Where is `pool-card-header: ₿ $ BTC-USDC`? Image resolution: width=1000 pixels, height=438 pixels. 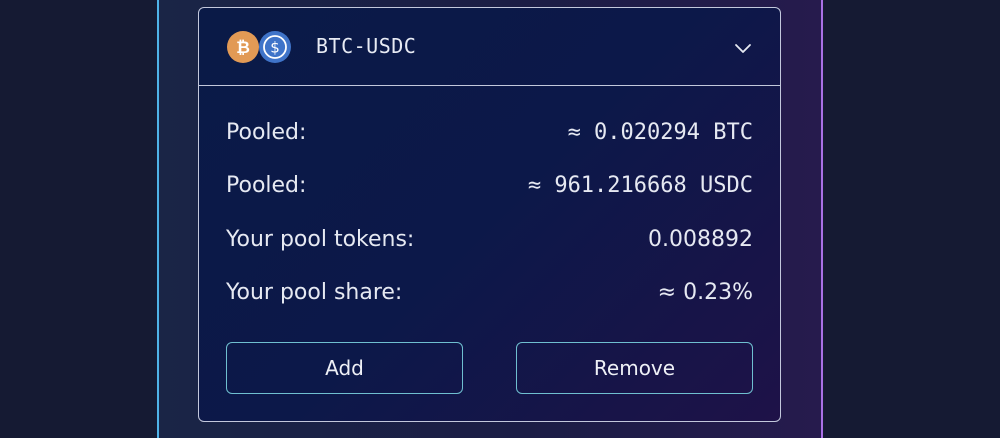
pool-card-header: ₿ $ BTC-USDC is located at coordinates (489, 47).